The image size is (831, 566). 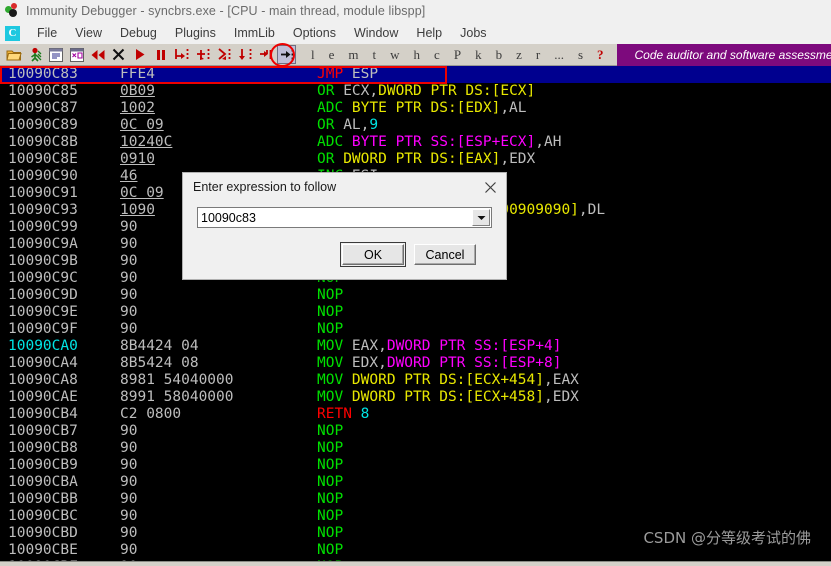 What do you see at coordinates (415, 295) in the screenshot?
I see `disassembly-row: 10090C9D 90 NOP` at bounding box center [415, 295].